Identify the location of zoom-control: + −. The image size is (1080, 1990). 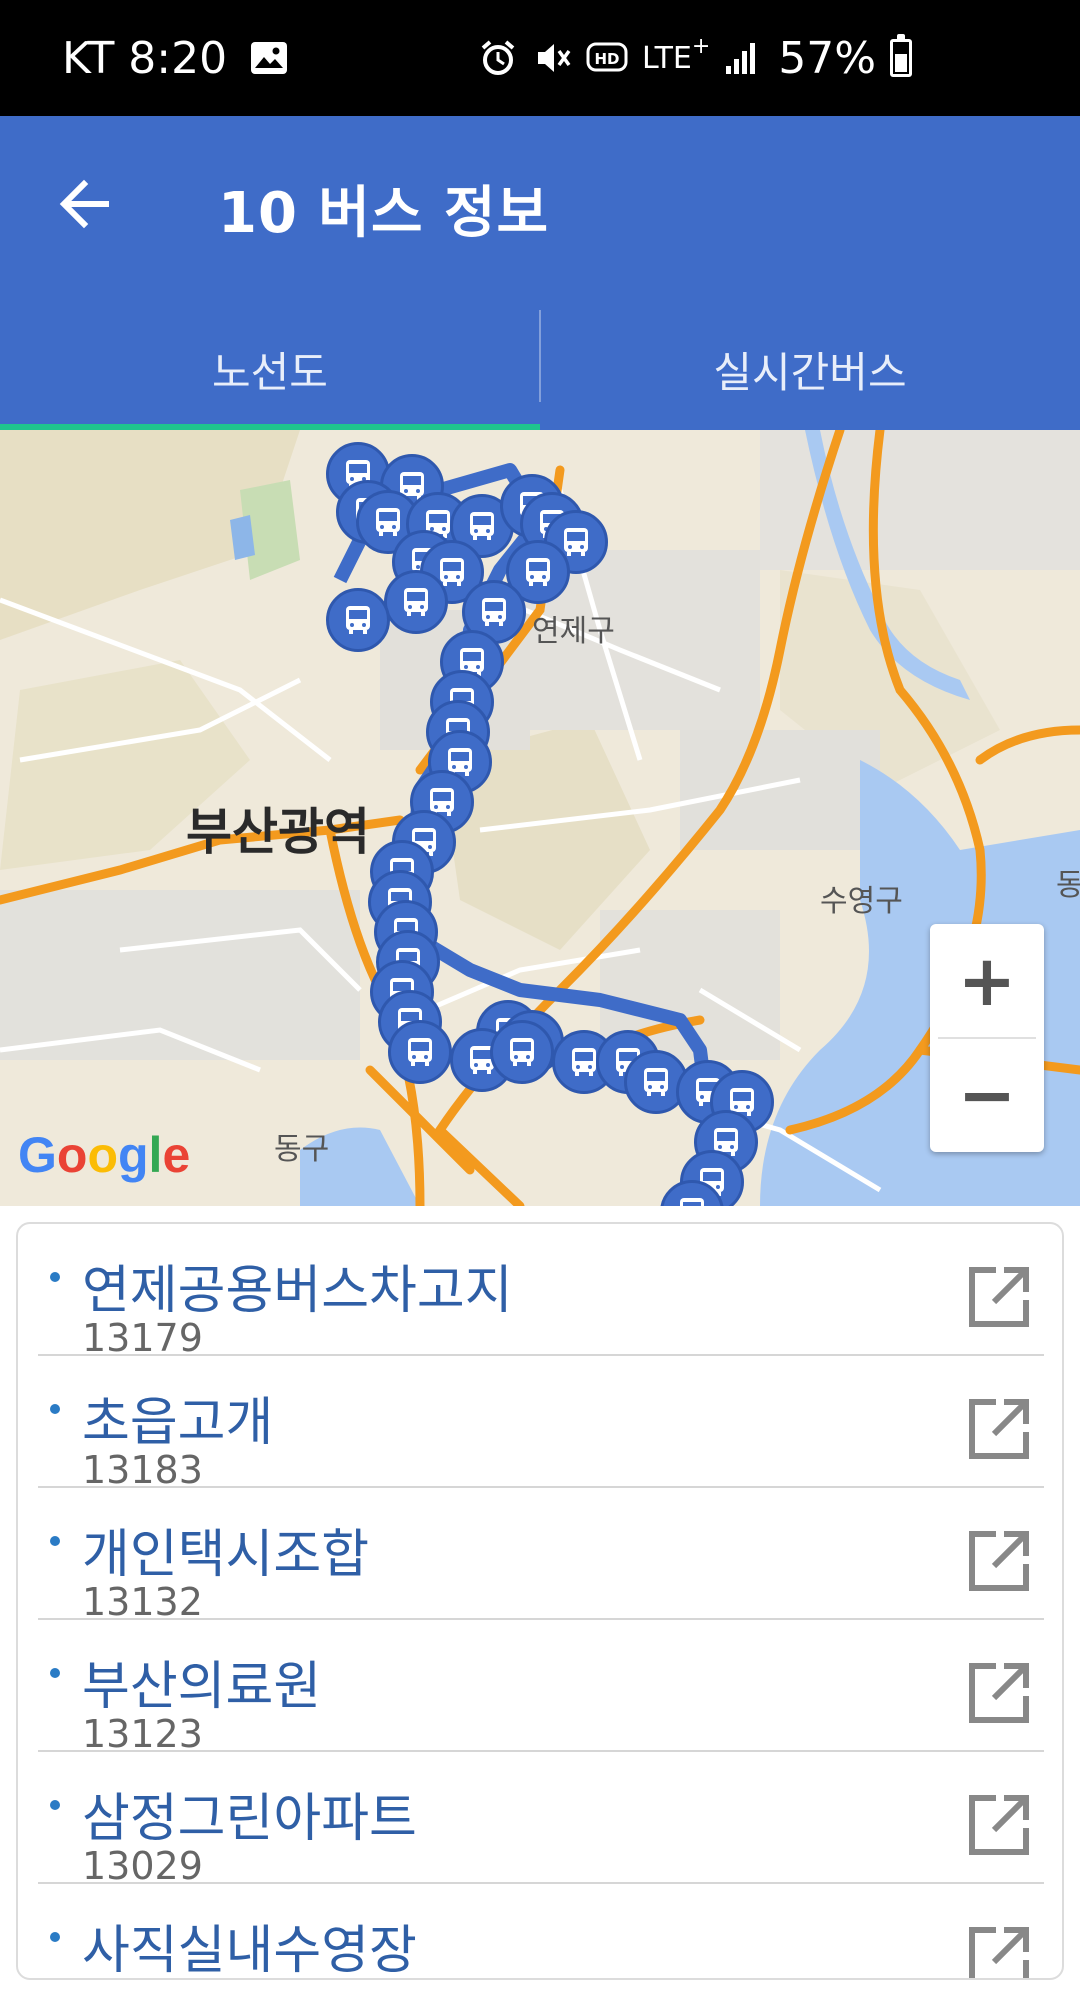
(987, 1038).